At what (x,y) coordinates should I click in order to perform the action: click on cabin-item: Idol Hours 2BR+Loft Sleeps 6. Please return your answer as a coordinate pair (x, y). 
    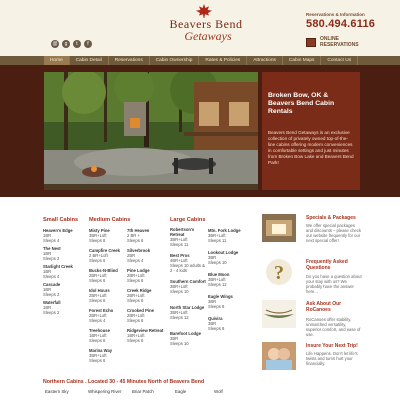
    Looking at the image, I should click on (108, 295).